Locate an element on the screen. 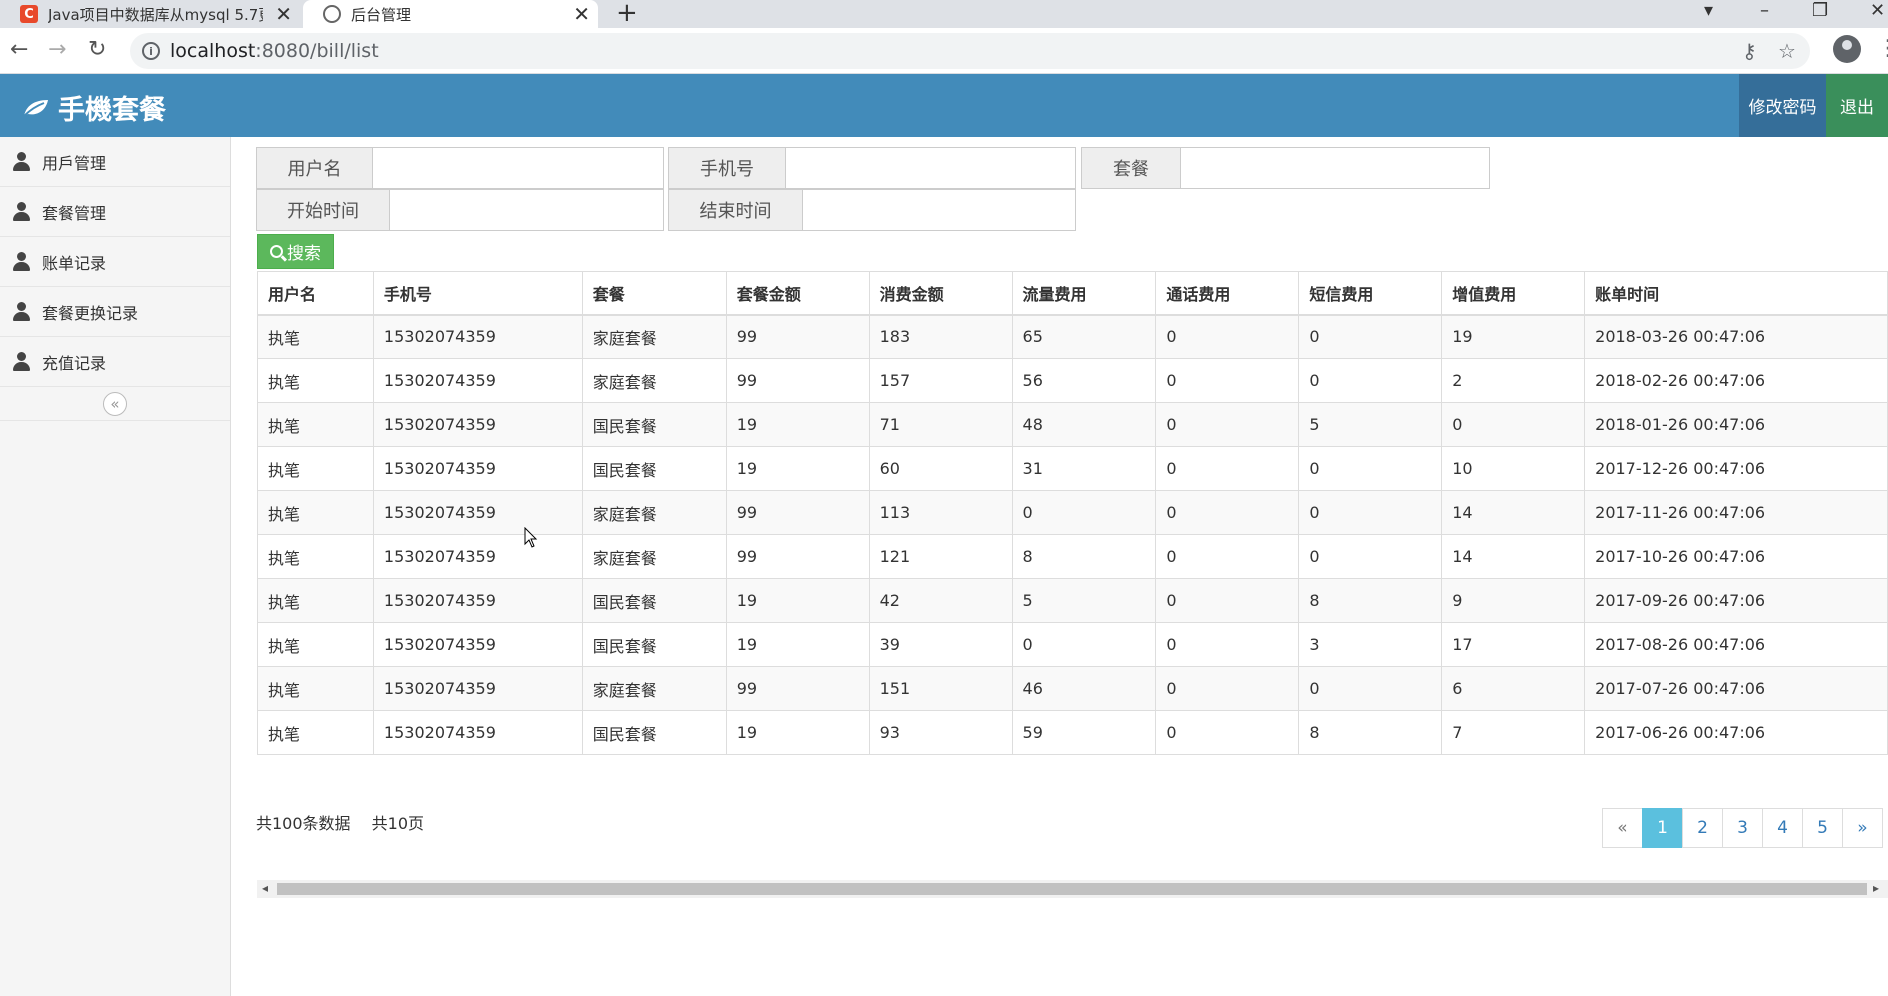 The image size is (1888, 996). table-cell: 2017-10-26 00:47:06 is located at coordinates (1736, 556).